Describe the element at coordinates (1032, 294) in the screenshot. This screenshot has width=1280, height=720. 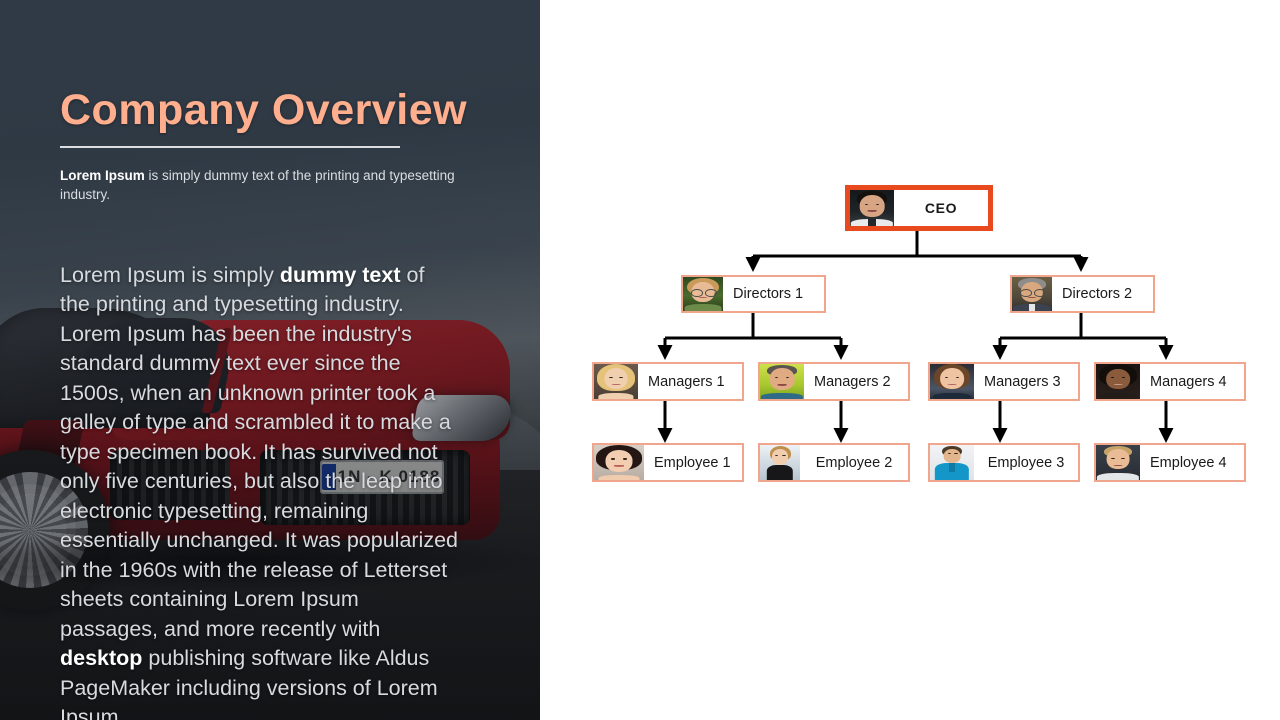
I see `directors2-photo` at that location.